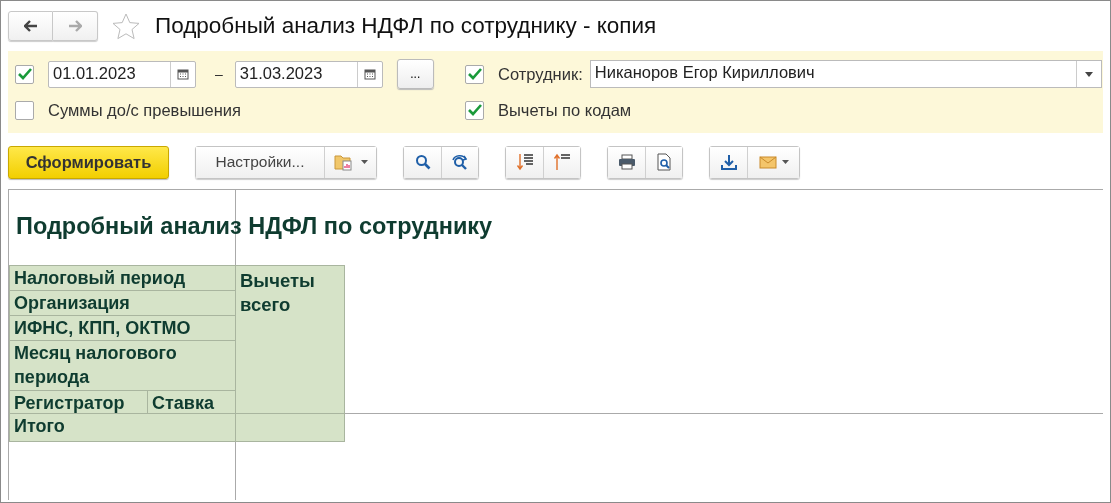  What do you see at coordinates (350, 162) in the screenshot?
I see `variants-button` at bounding box center [350, 162].